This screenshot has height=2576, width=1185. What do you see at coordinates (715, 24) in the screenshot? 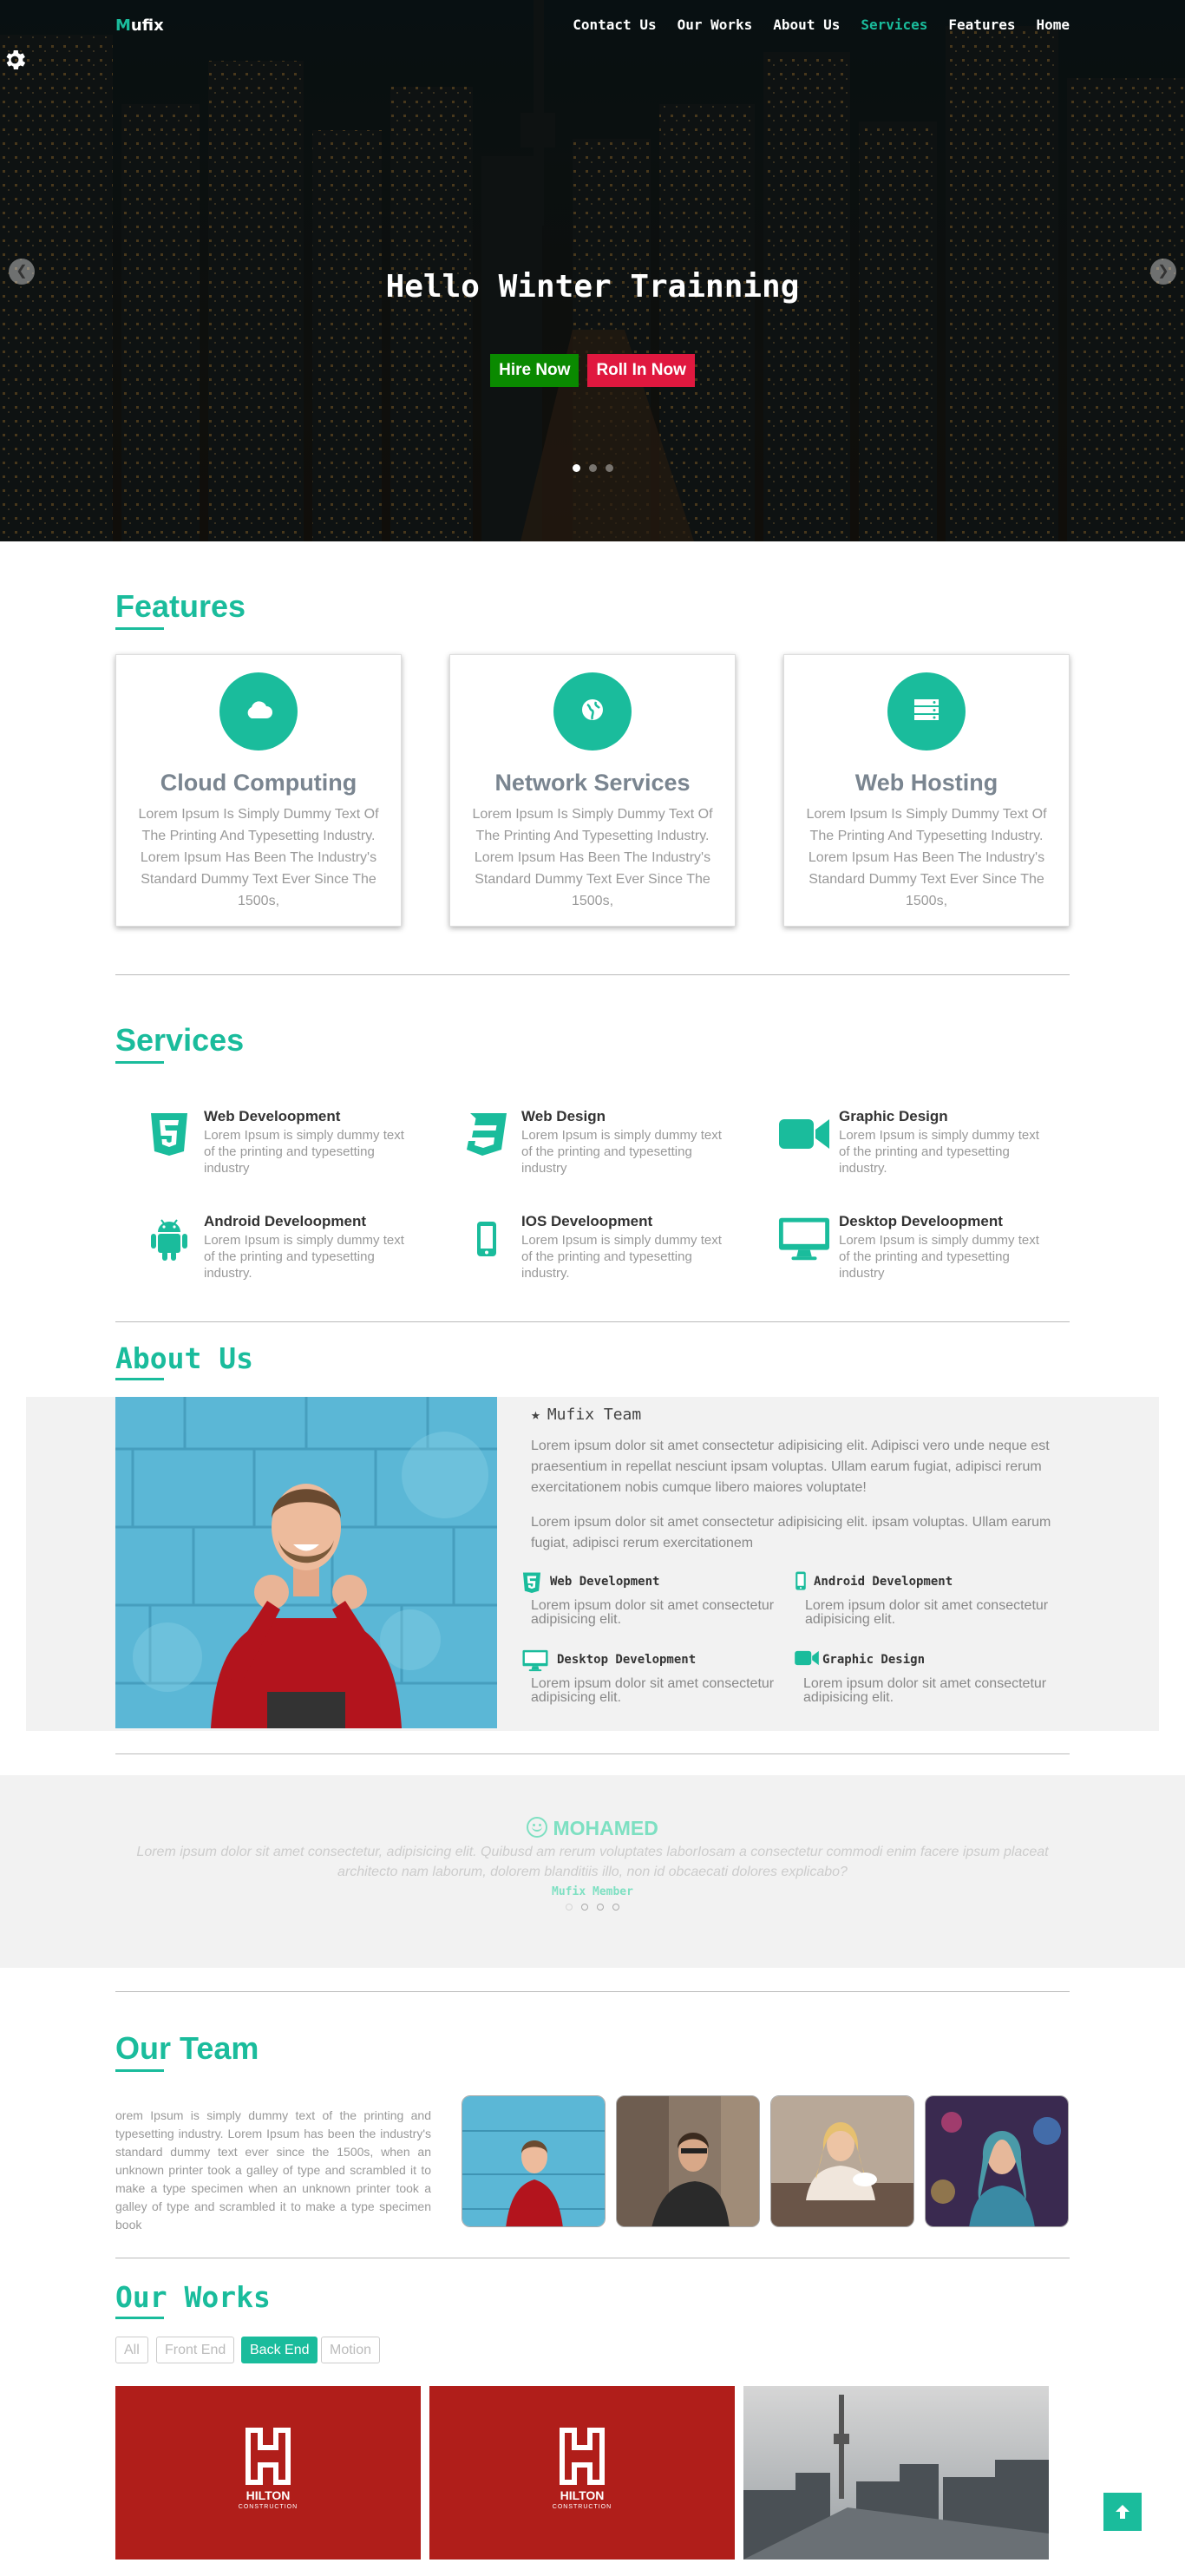
I see `nav-link-our-works: Our Works` at bounding box center [715, 24].